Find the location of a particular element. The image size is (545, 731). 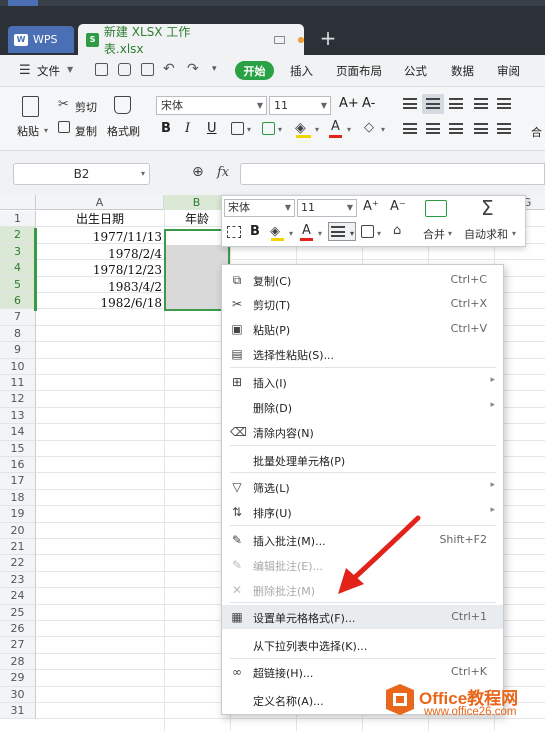

redo-icon: ↷ is located at coordinates (193, 69).